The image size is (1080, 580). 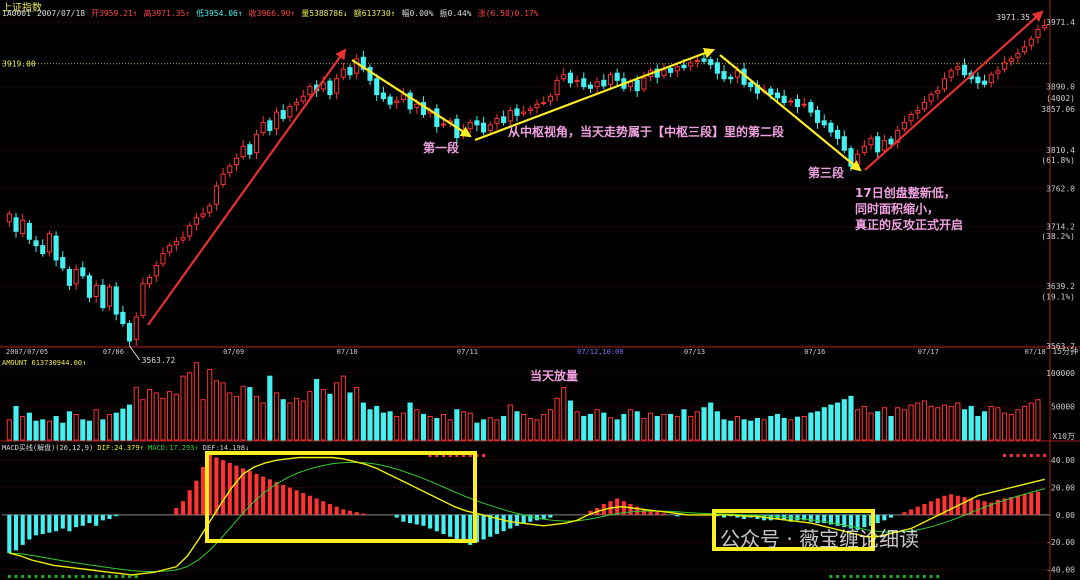 What do you see at coordinates (1065, 351) in the screenshot?
I see `period-label: 15分钟` at bounding box center [1065, 351].